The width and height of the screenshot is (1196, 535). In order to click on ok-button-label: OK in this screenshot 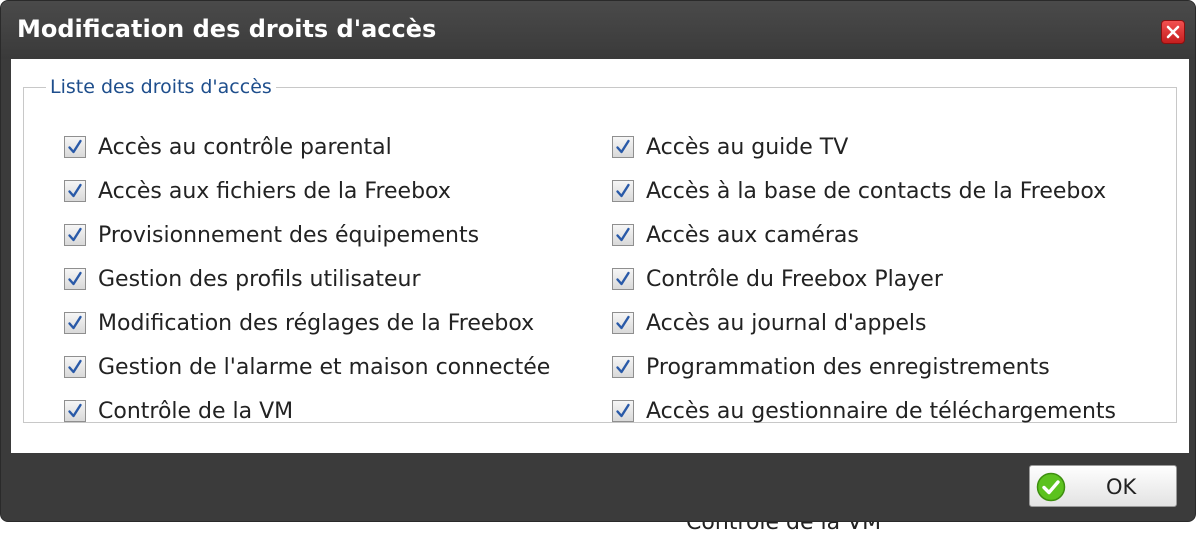, I will do `click(1121, 487)`.